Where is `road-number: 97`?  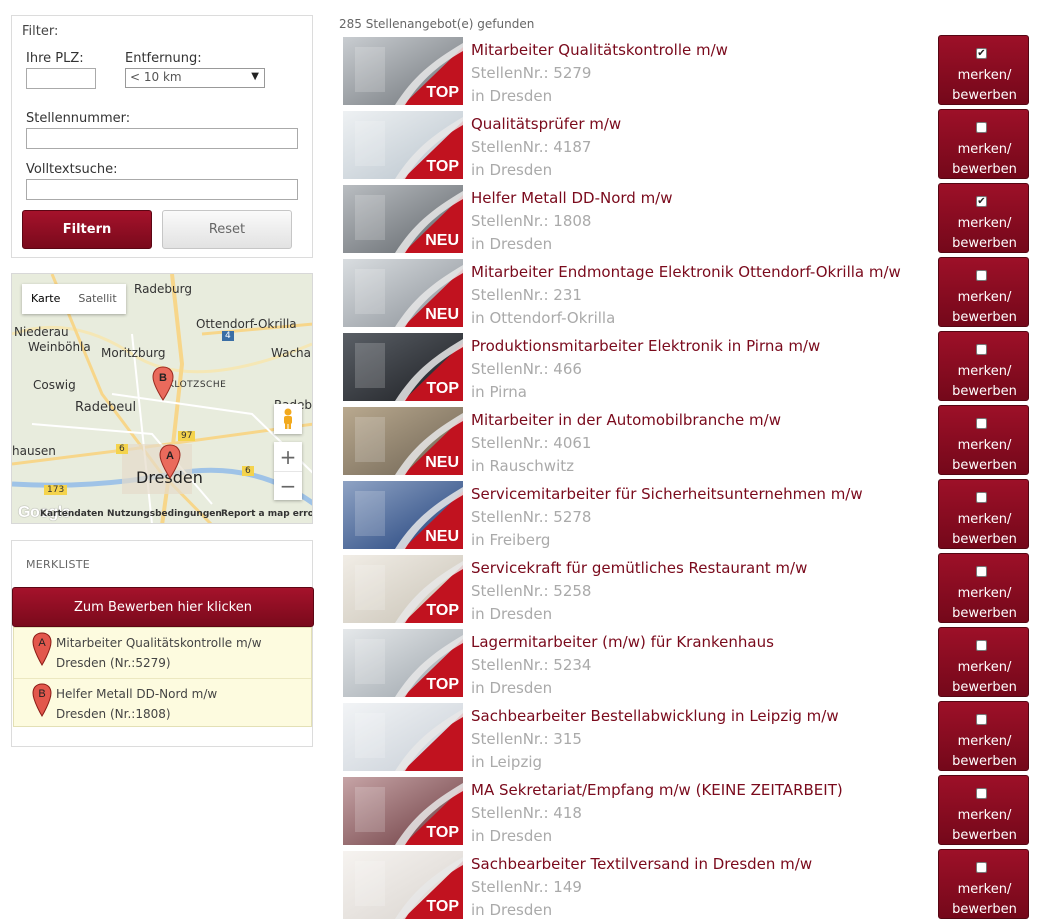
road-number: 97 is located at coordinates (187, 436).